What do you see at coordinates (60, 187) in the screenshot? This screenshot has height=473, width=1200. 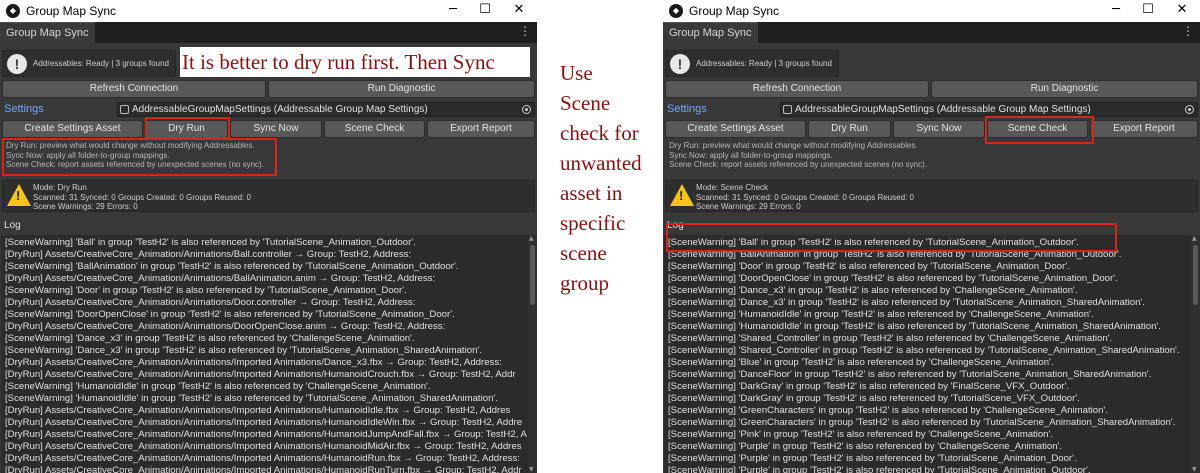 I see `summary-mode: Mode: Dry Run` at bounding box center [60, 187].